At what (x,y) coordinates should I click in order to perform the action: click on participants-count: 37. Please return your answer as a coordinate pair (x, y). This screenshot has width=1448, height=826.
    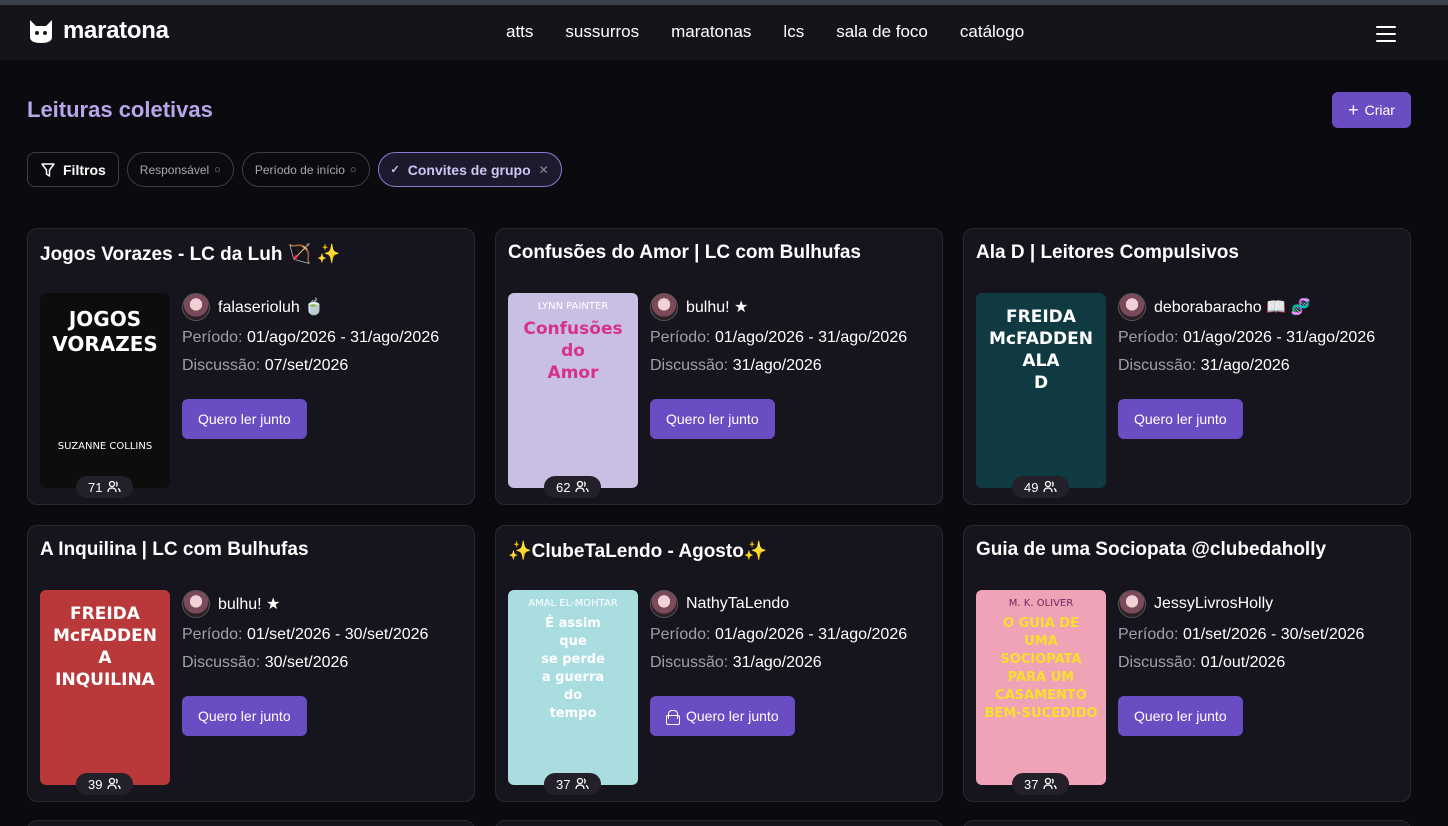
    Looking at the image, I should click on (1041, 784).